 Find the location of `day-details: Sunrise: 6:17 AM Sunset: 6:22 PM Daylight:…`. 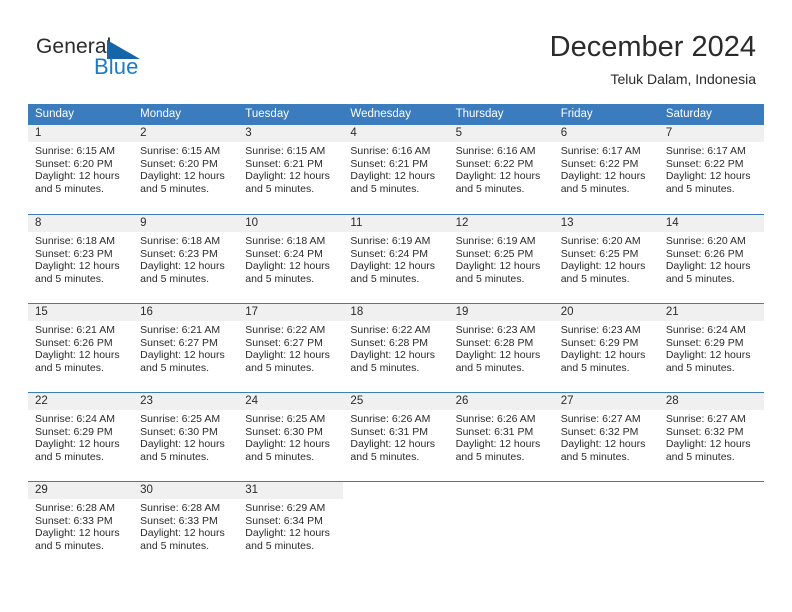

day-details: Sunrise: 6:17 AM Sunset: 6:22 PM Daylight:… is located at coordinates (711, 169).